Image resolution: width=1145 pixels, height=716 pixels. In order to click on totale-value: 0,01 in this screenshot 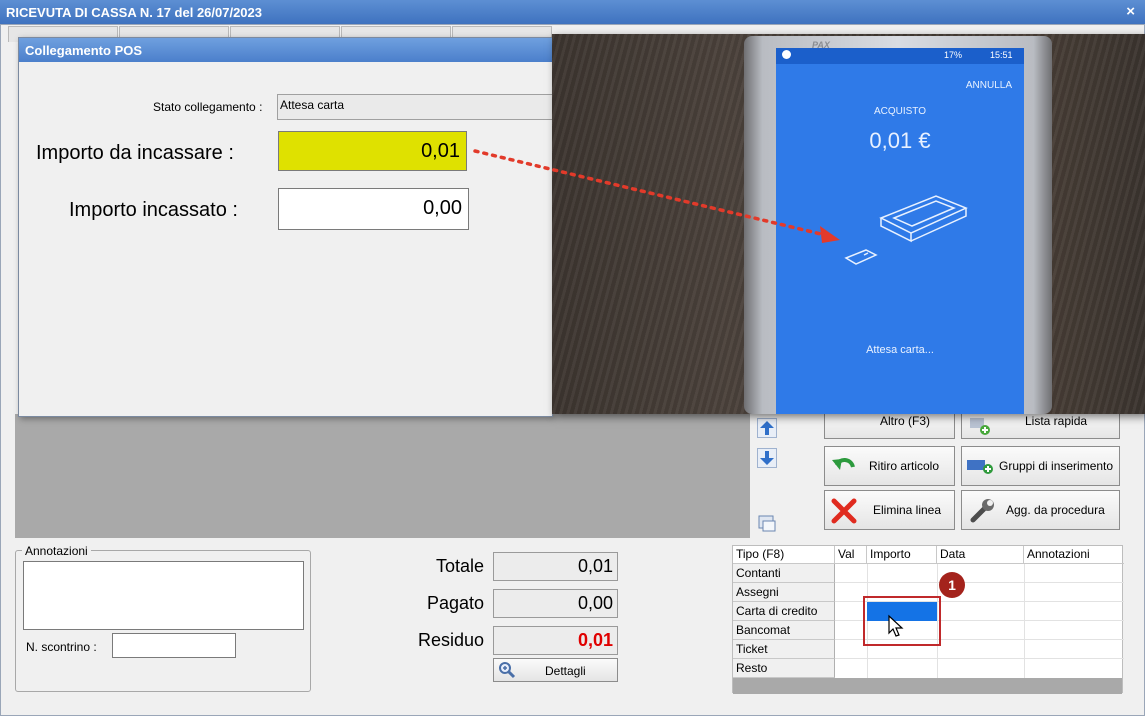, I will do `click(555, 566)`.